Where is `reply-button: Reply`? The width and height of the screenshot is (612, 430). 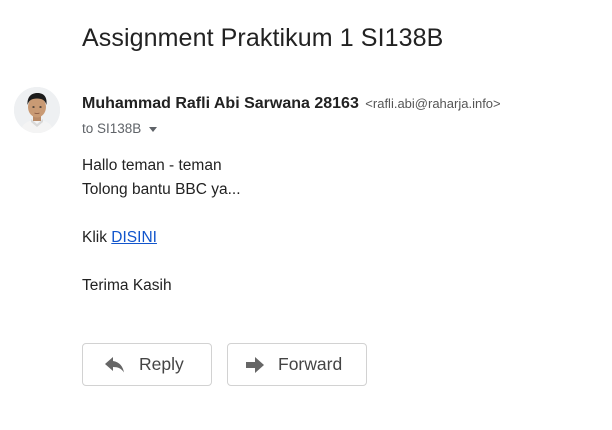 reply-button: Reply is located at coordinates (147, 364).